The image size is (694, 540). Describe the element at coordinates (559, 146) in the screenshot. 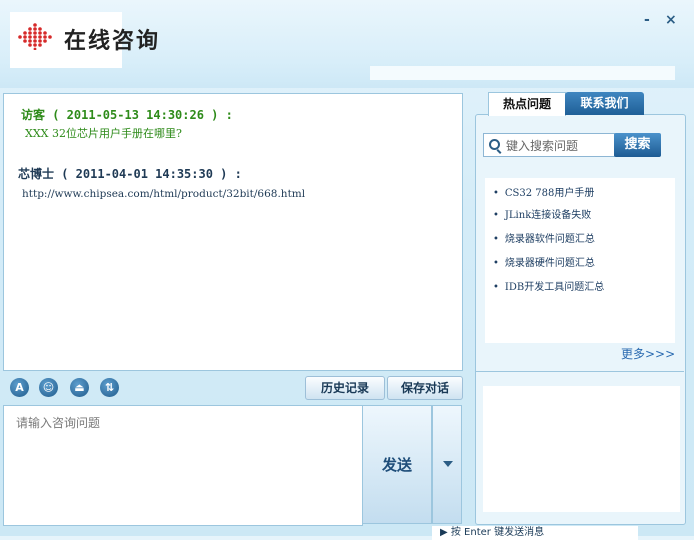

I see `search-input` at that location.